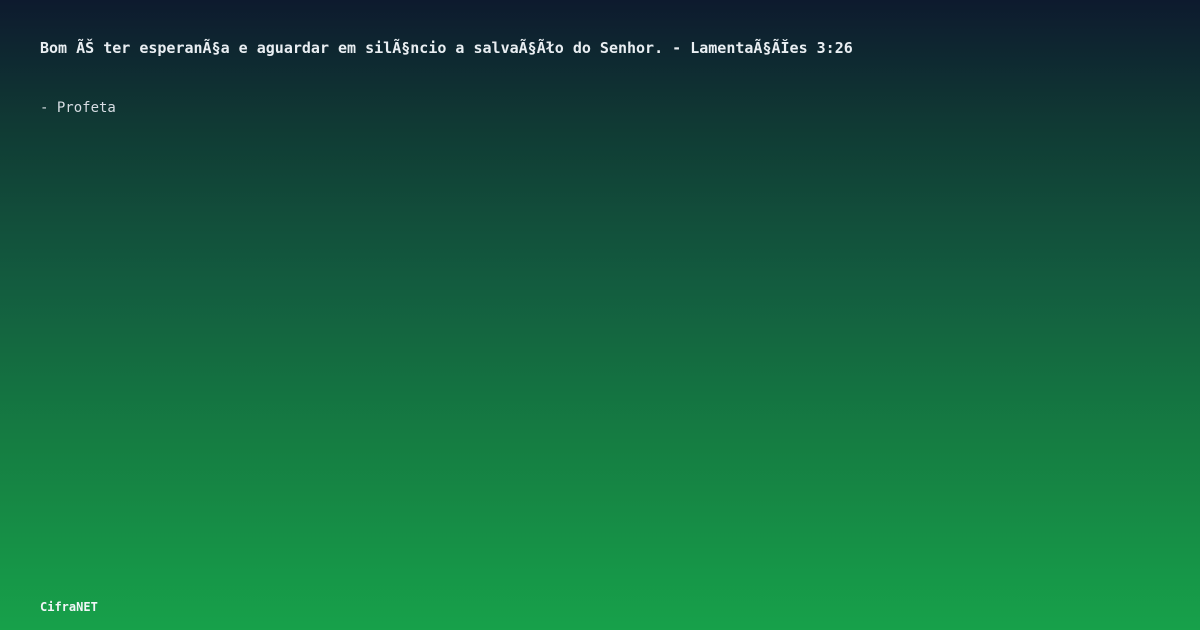  Describe the element at coordinates (69, 607) in the screenshot. I see `brand-name: CifraNET` at that location.